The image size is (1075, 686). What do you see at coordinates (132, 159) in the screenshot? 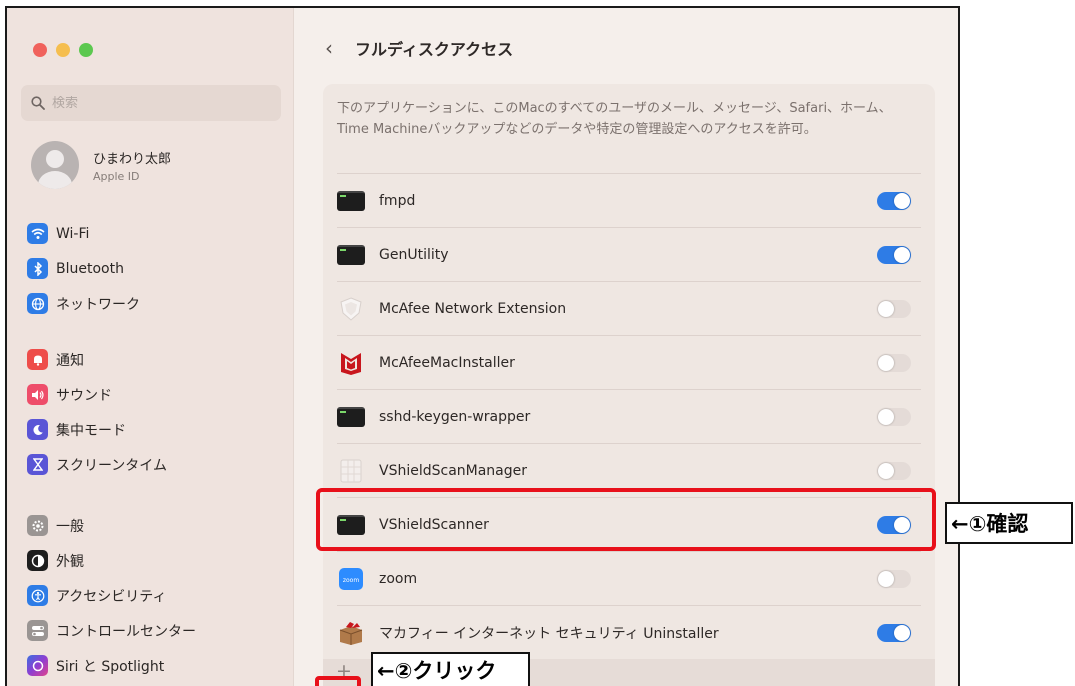
I see `account-name: ひまわり太郎` at bounding box center [132, 159].